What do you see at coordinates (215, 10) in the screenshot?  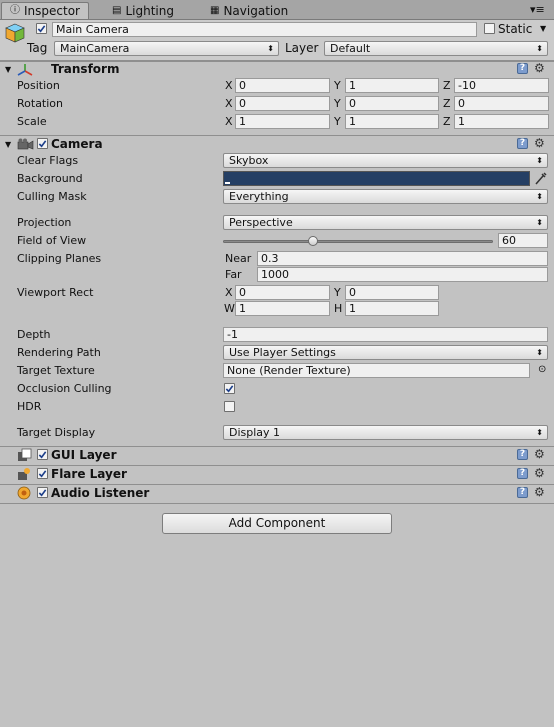 I see `navigation-icon: ▦` at bounding box center [215, 10].